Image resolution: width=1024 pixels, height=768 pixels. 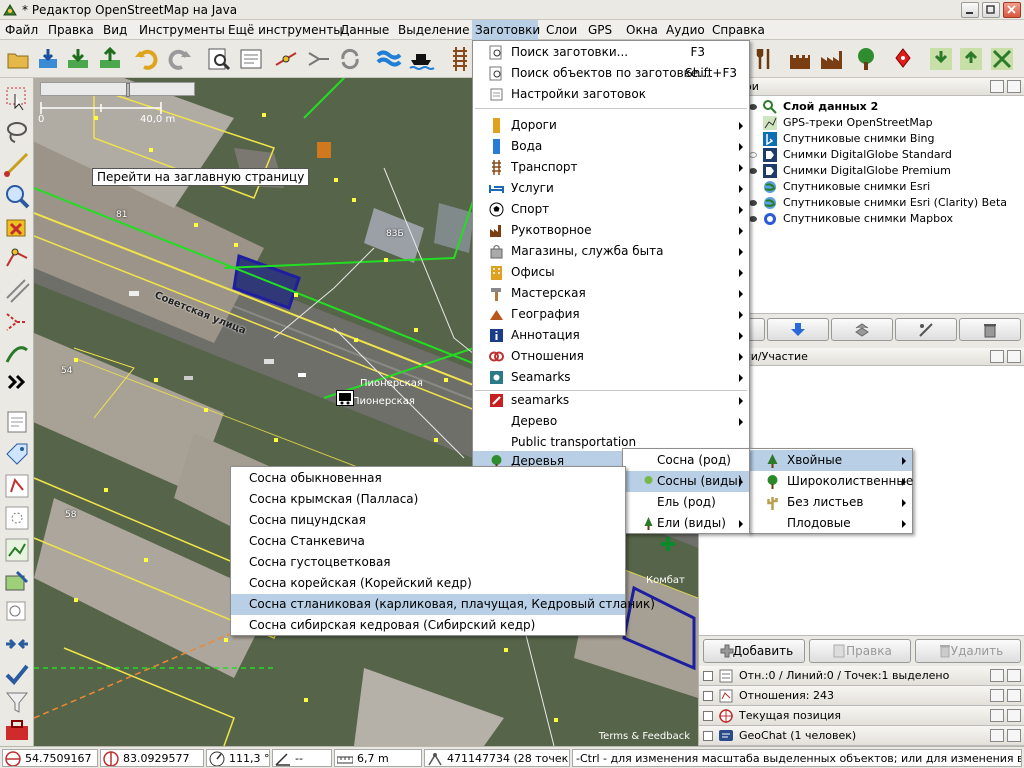 What do you see at coordinates (611, 314) in the screenshot?
I see `menu-item-geography: География` at bounding box center [611, 314].